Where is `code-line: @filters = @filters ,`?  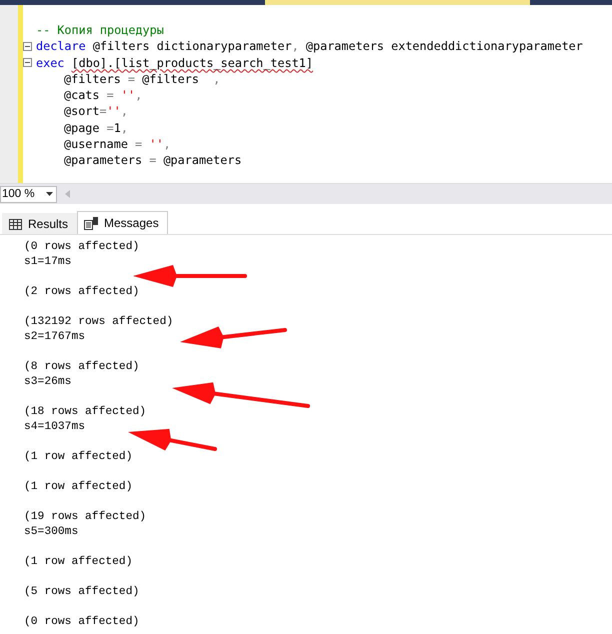 code-line: @filters = @filters , is located at coordinates (141, 79).